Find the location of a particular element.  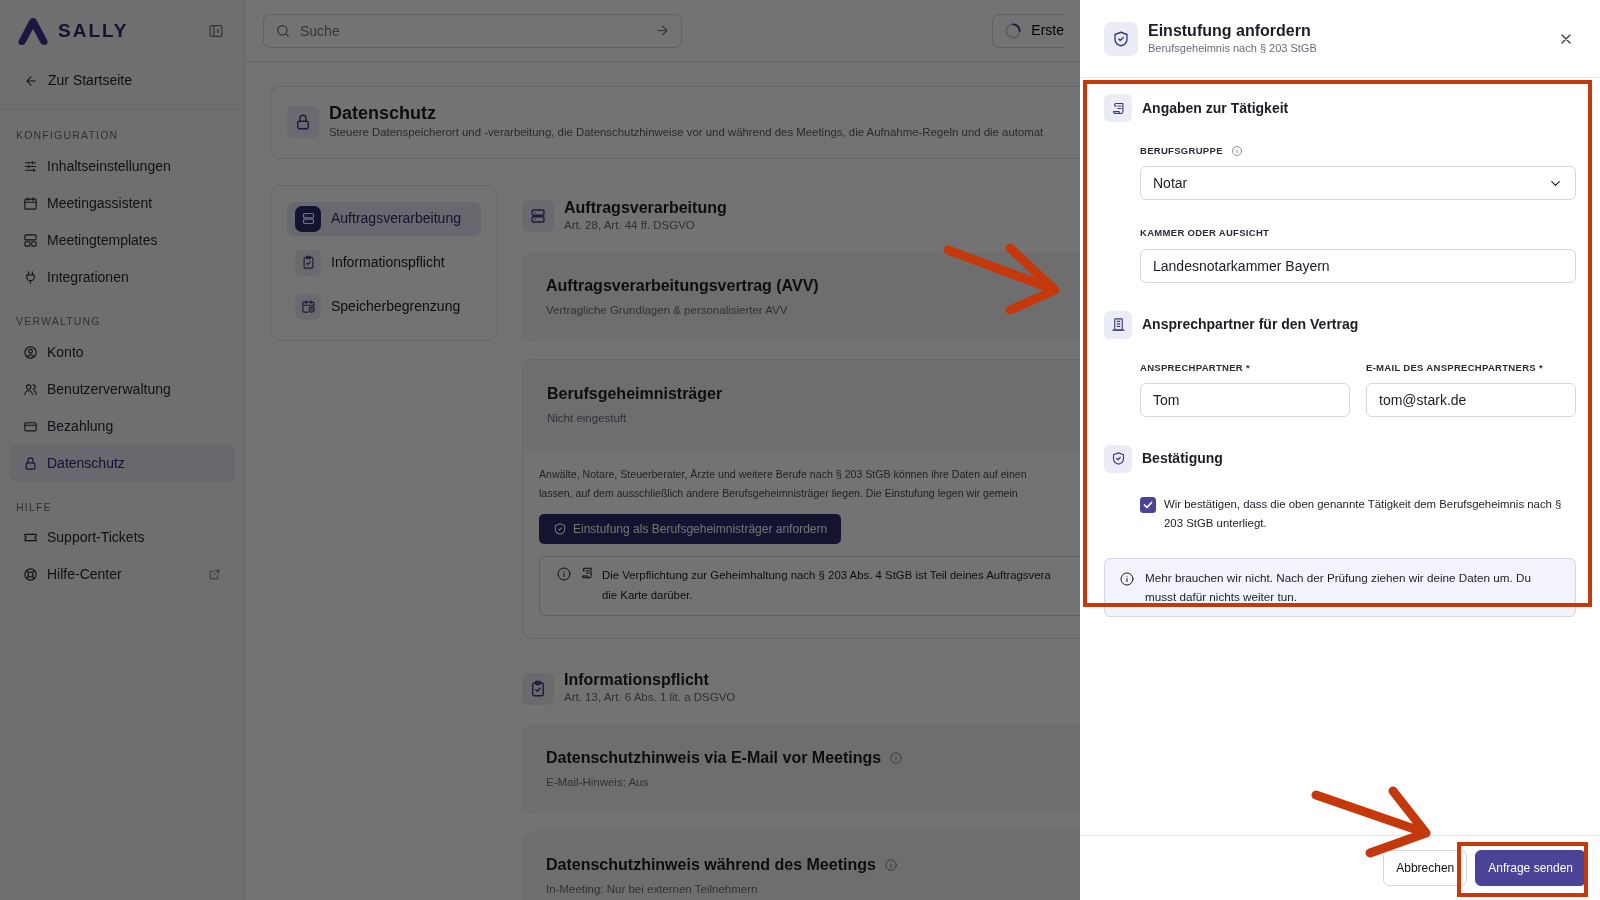

section-subtitle: Art. 13, Art. 6 Abs. 1 lit. a DSGVO is located at coordinates (650, 697).